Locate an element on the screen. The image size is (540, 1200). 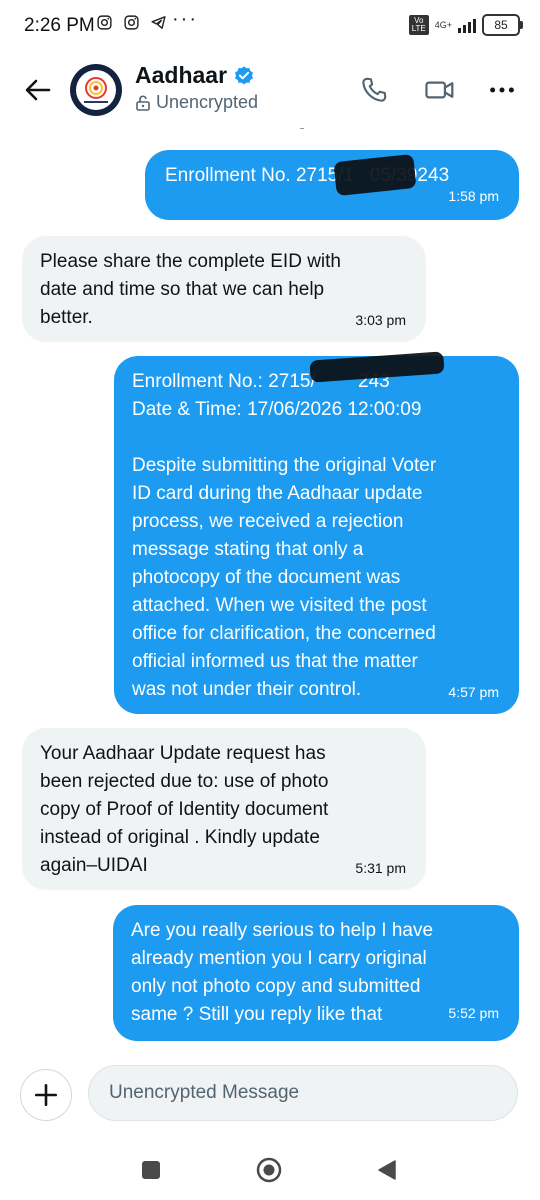
call-button is located at coordinates (374, 90).